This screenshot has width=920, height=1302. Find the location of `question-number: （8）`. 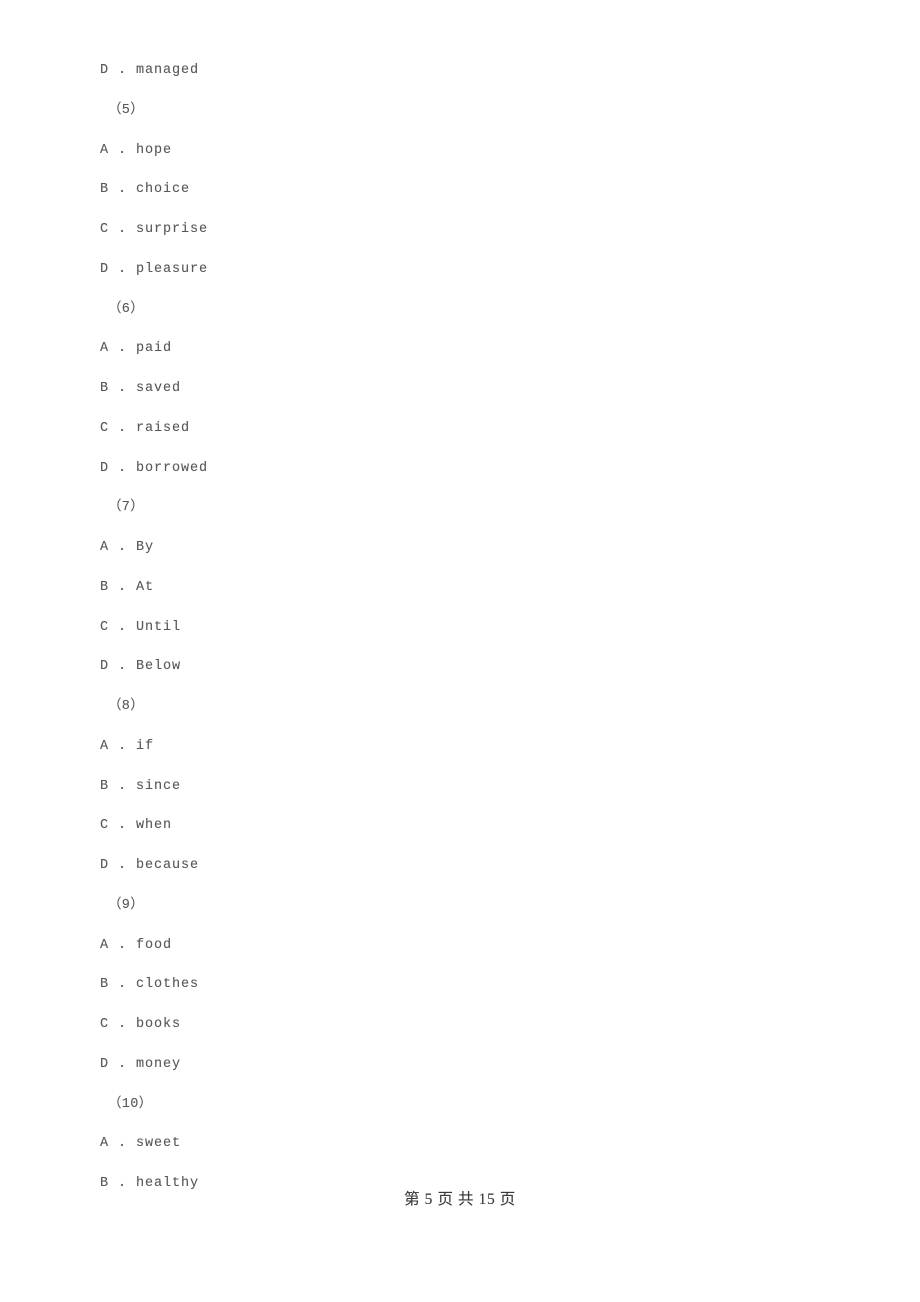

question-number: （8） is located at coordinates (126, 706).